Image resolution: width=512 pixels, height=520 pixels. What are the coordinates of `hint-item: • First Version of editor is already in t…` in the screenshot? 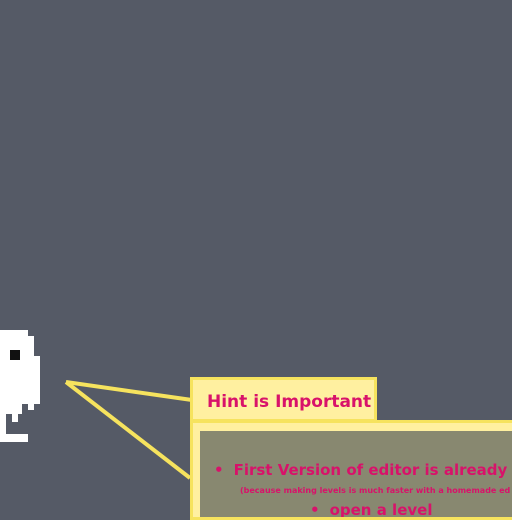 It's located at (363, 470).